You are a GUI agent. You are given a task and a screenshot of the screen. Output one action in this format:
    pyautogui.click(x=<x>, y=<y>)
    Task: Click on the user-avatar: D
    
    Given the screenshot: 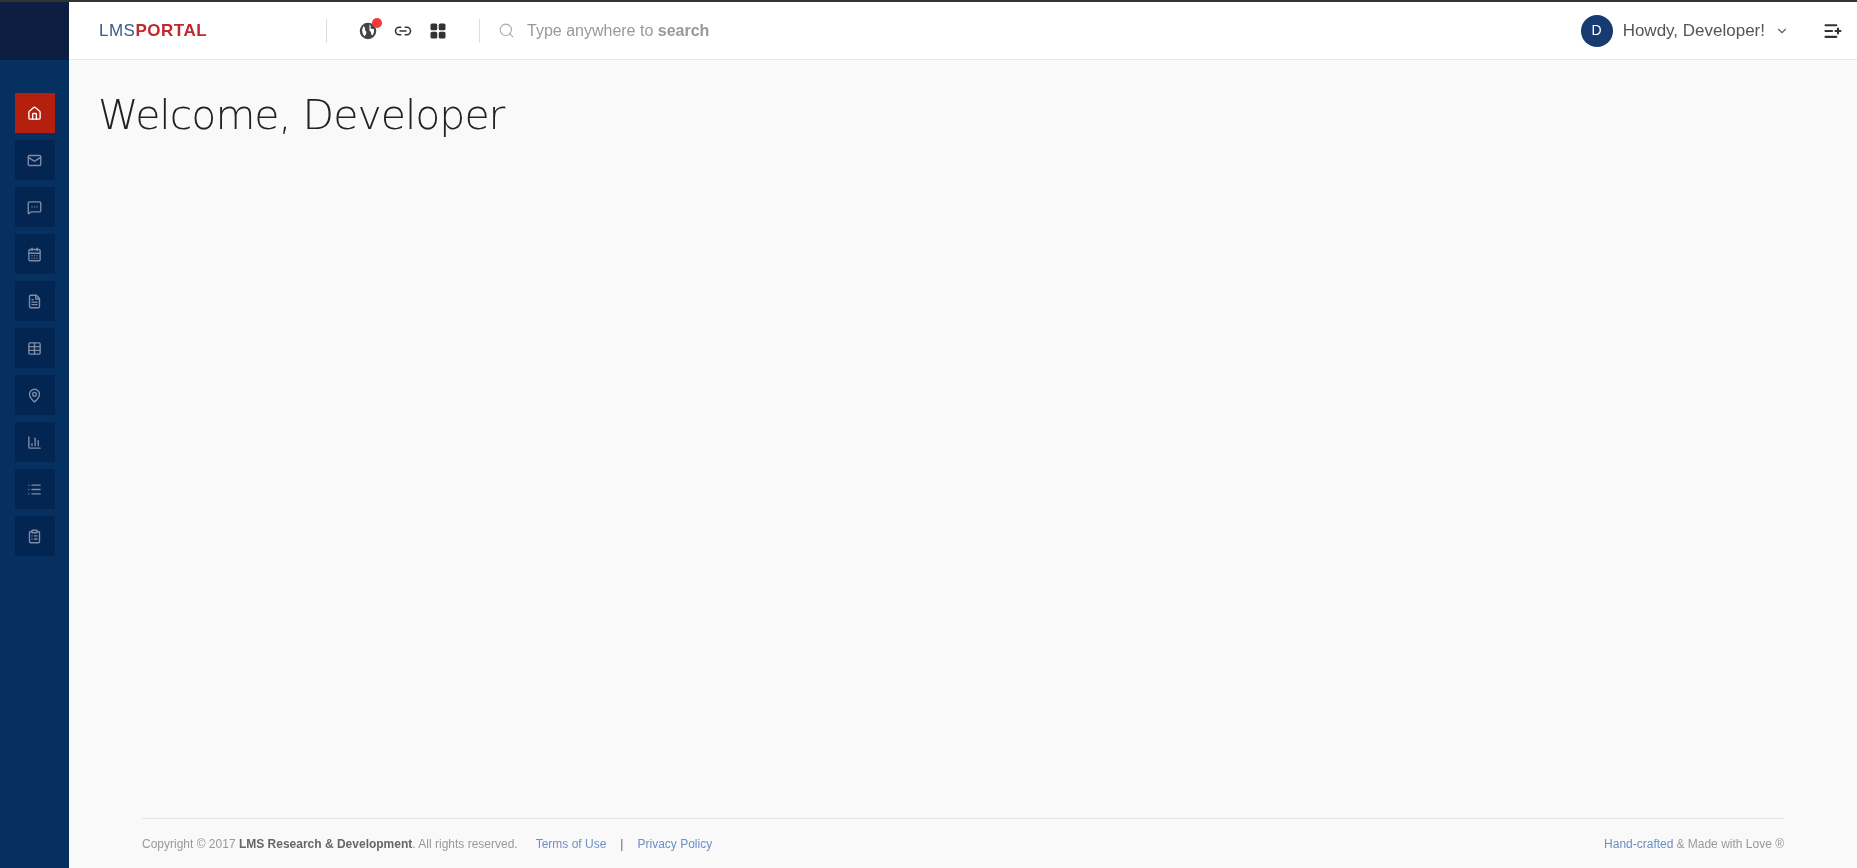 What is the action you would take?
    pyautogui.click(x=1596, y=30)
    